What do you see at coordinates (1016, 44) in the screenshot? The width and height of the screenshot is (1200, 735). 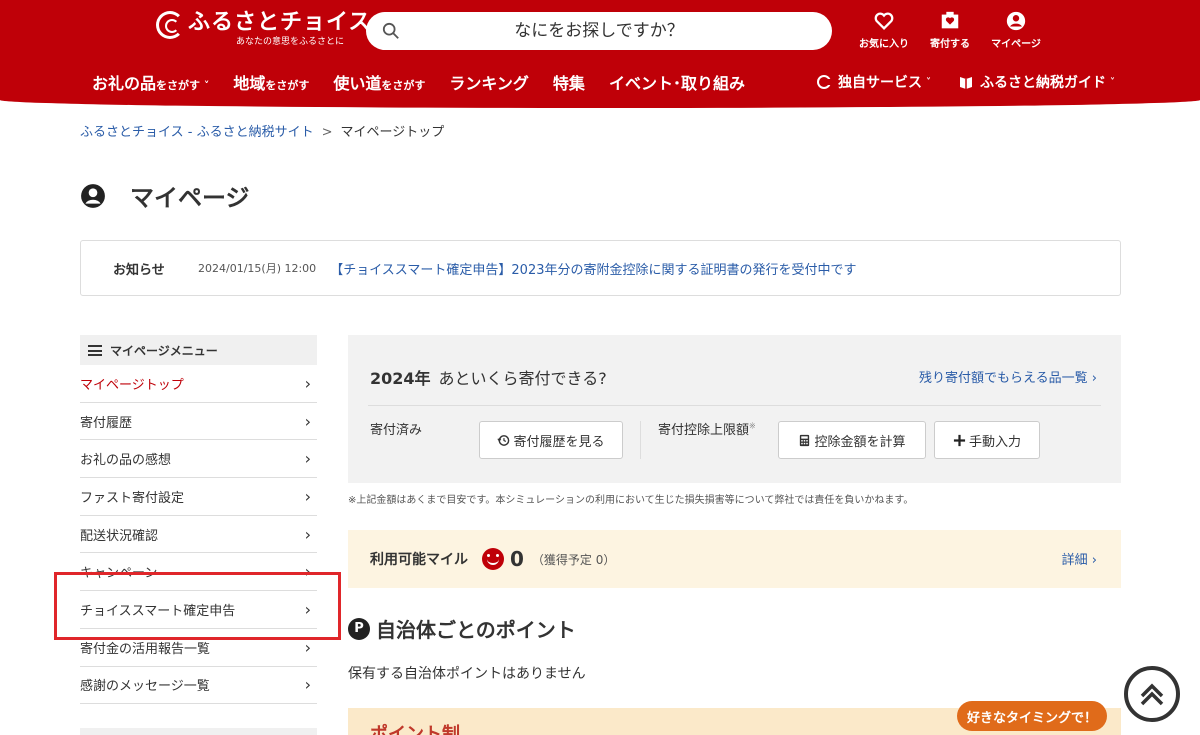 I see `mypage-label: マイページ` at bounding box center [1016, 44].